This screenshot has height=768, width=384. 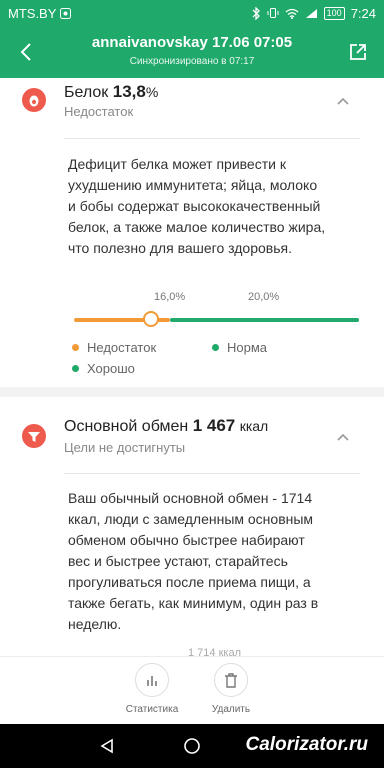 What do you see at coordinates (150, 319) in the screenshot?
I see `protein-level-marker` at bounding box center [150, 319].